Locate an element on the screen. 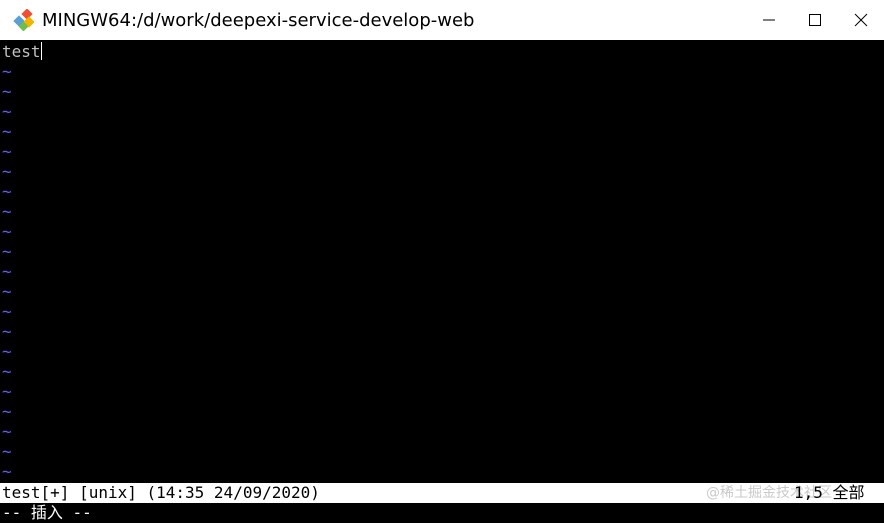 This screenshot has height=523, width=884. close-icon is located at coordinates (861, 20).